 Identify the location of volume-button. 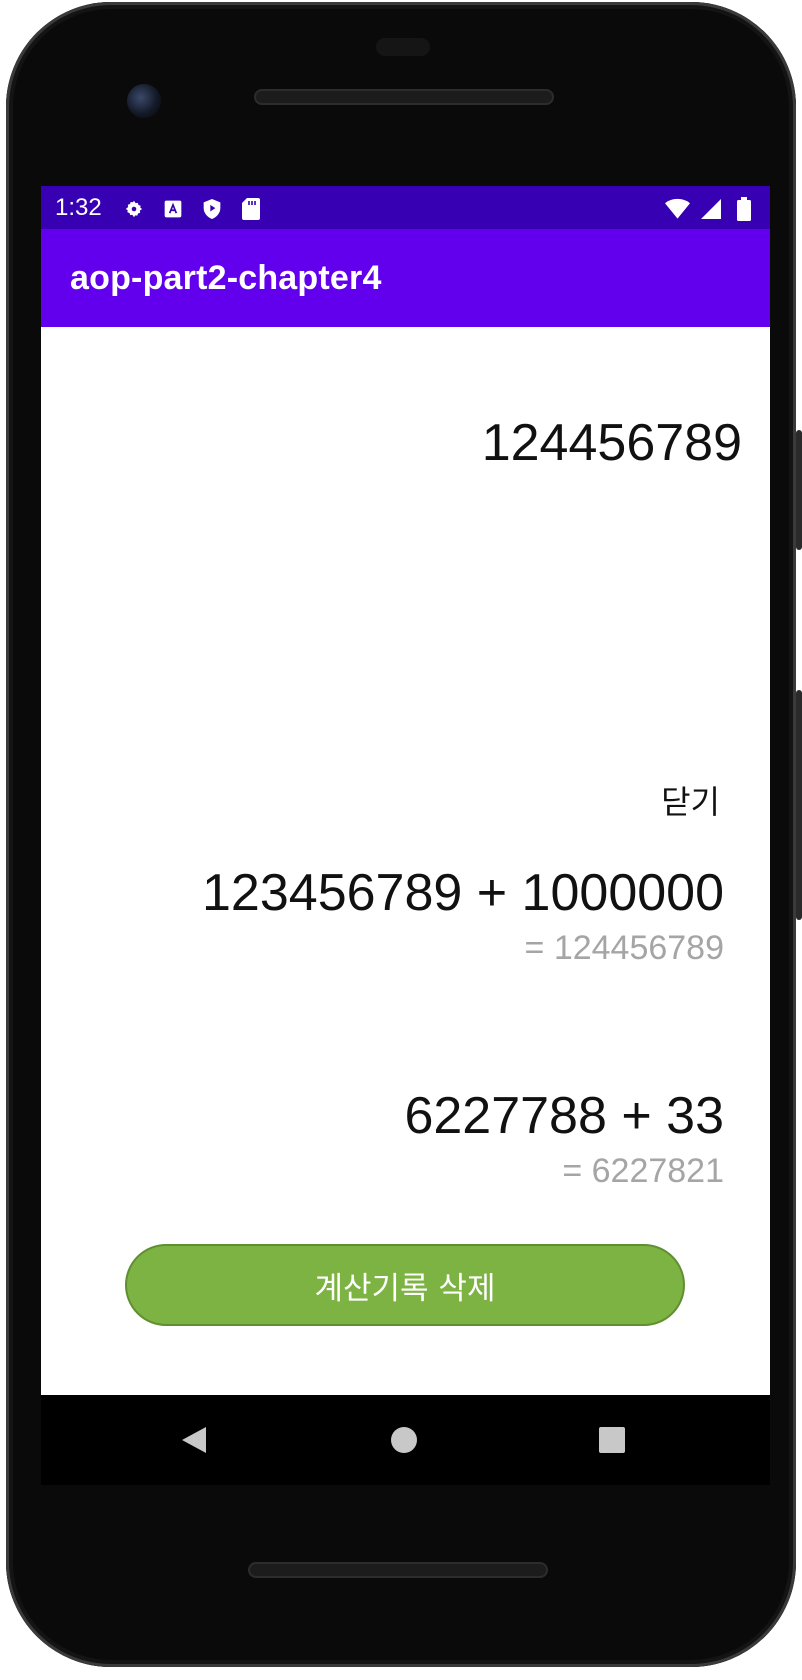
(799, 490).